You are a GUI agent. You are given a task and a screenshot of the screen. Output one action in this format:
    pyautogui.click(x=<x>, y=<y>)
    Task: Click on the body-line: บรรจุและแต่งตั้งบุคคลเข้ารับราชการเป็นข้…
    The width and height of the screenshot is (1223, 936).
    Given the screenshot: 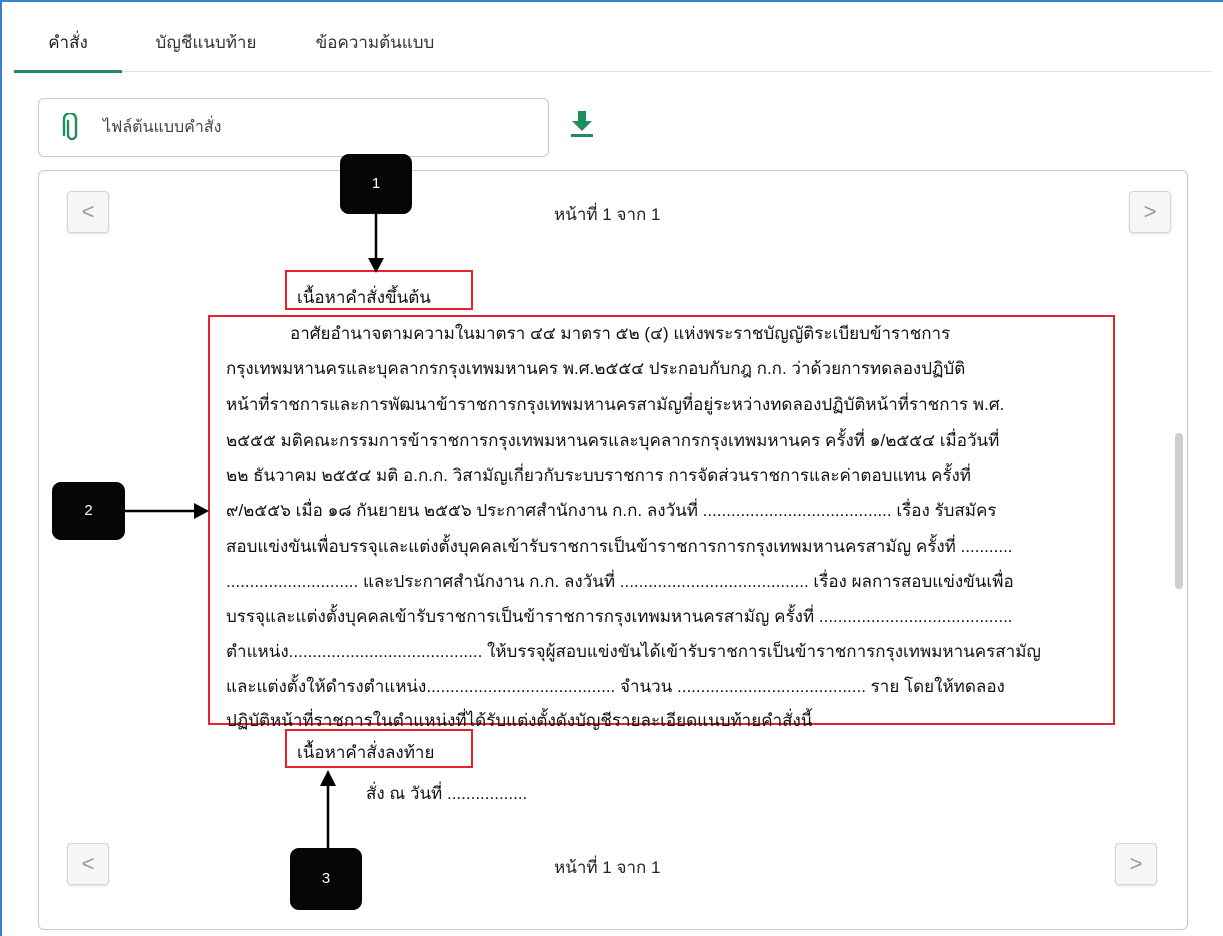 What is the action you would take?
    pyautogui.click(x=619, y=616)
    